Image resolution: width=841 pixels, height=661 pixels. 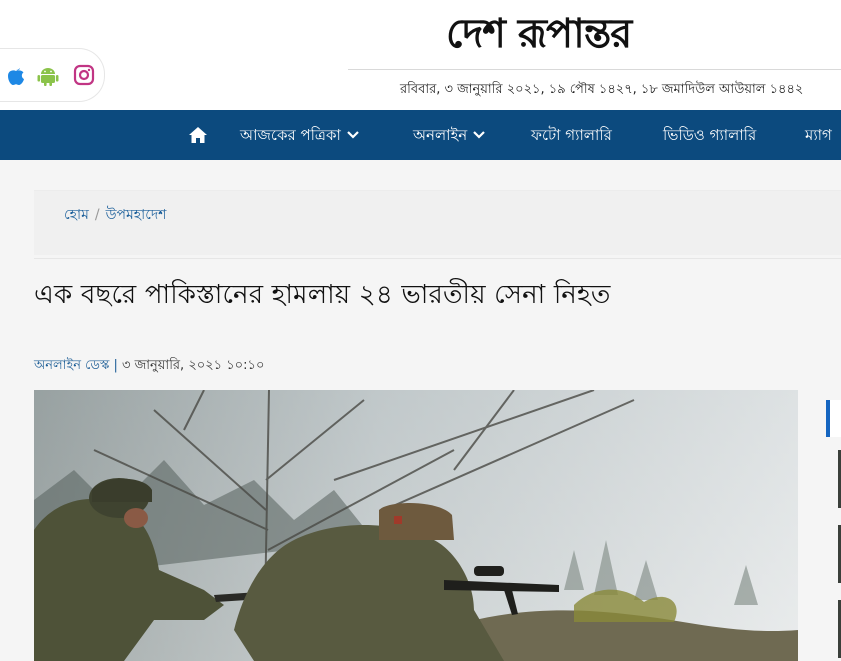 What do you see at coordinates (71, 365) in the screenshot?
I see `author-link: অনলাইন ডেস্ক` at bounding box center [71, 365].